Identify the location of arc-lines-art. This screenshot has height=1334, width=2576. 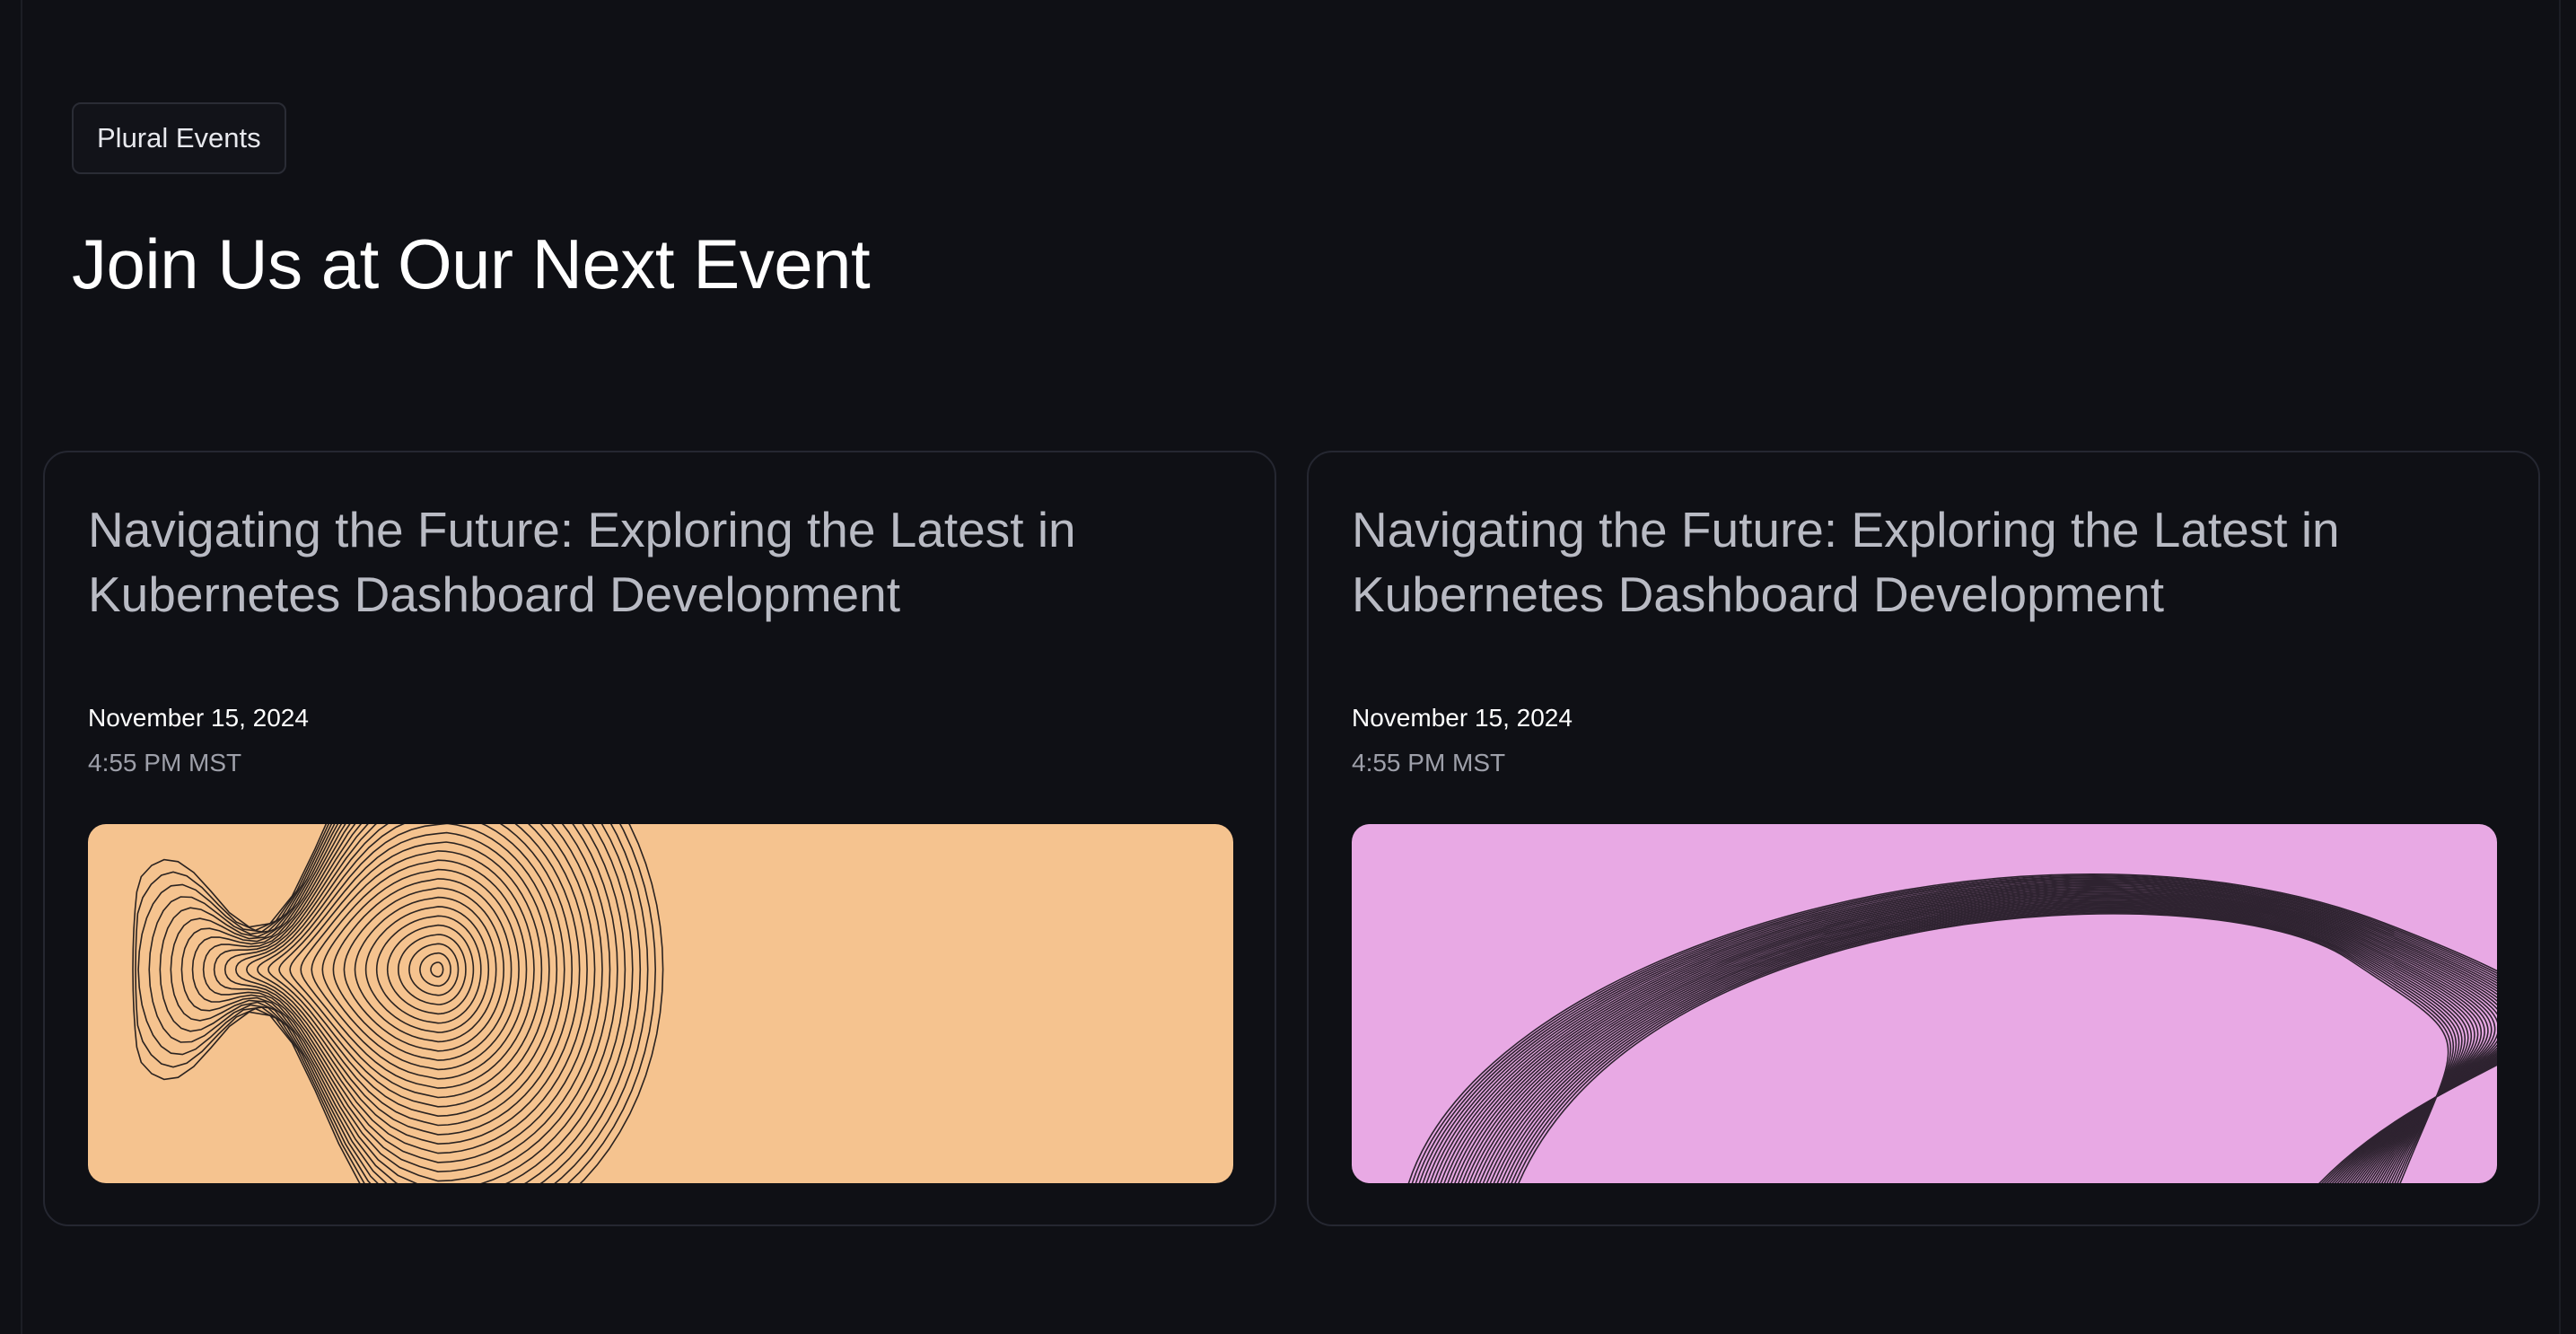
(1924, 1004).